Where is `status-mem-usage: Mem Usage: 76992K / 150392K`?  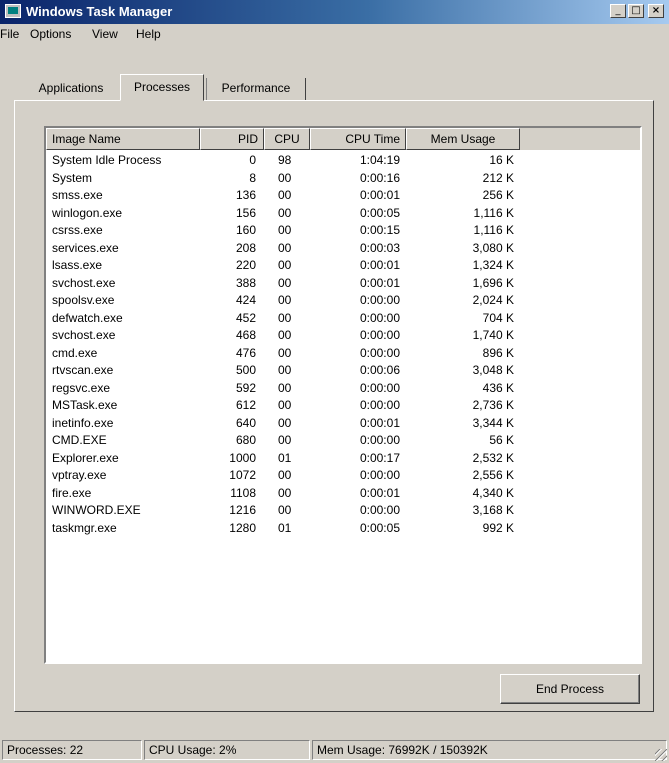
status-mem-usage: Mem Usage: 76992K / 150392K is located at coordinates (489, 750).